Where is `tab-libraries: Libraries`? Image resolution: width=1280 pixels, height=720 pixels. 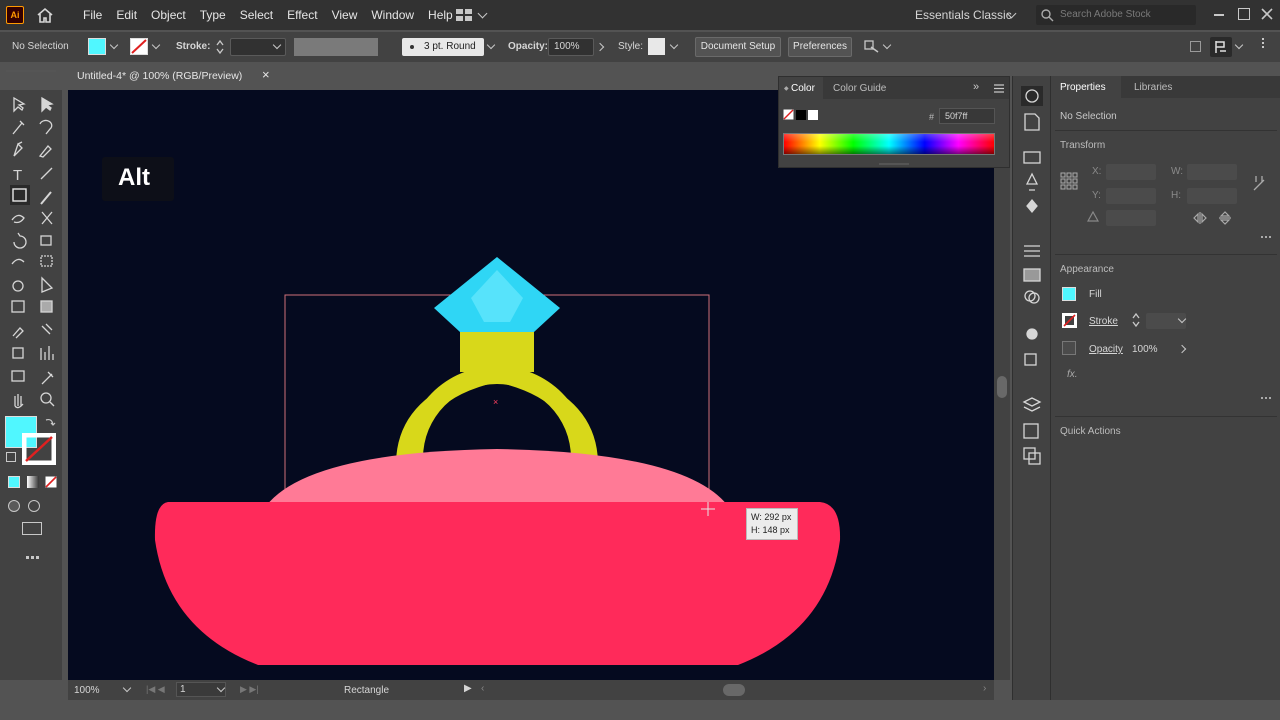
tab-libraries: Libraries is located at coordinates (1153, 87).